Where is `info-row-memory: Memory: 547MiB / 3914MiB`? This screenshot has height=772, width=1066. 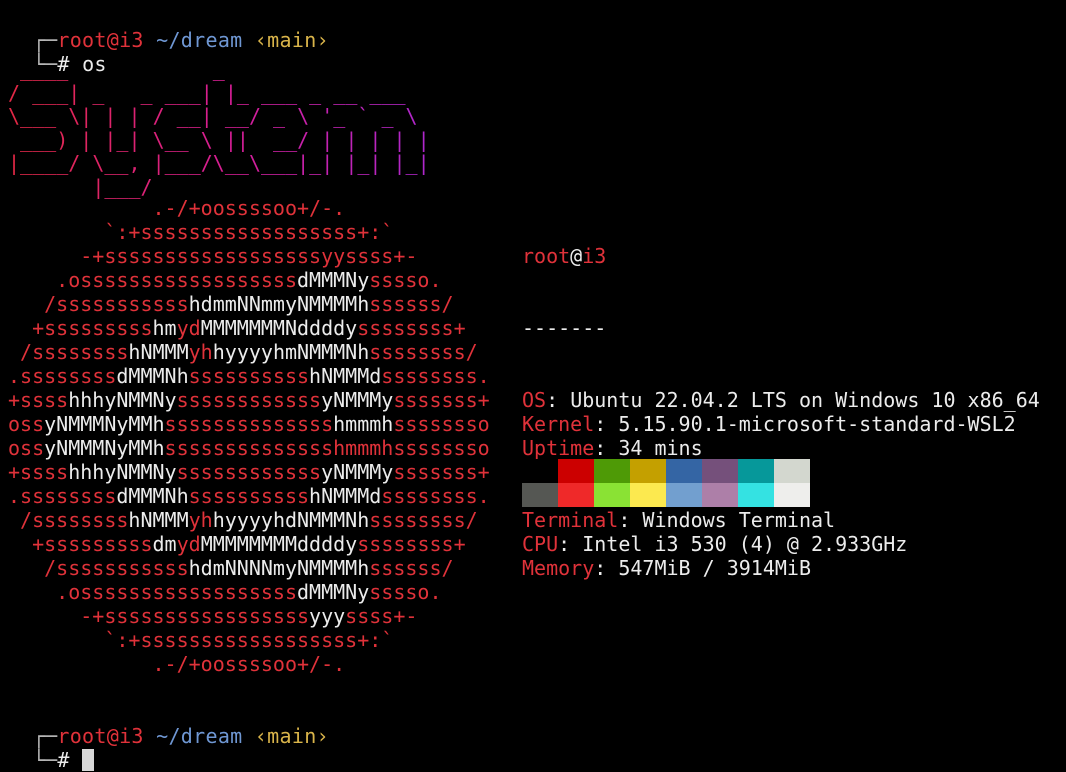 info-row-memory: Memory: 547MiB / 3914MiB is located at coordinates (666, 568).